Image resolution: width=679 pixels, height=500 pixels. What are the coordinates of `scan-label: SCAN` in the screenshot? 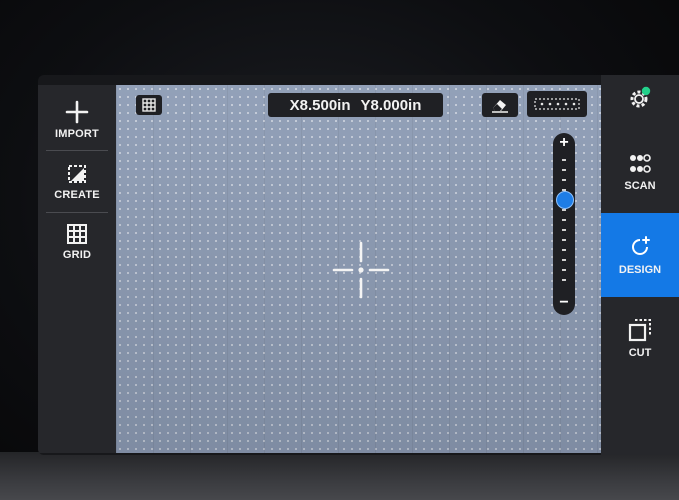 It's located at (640, 185).